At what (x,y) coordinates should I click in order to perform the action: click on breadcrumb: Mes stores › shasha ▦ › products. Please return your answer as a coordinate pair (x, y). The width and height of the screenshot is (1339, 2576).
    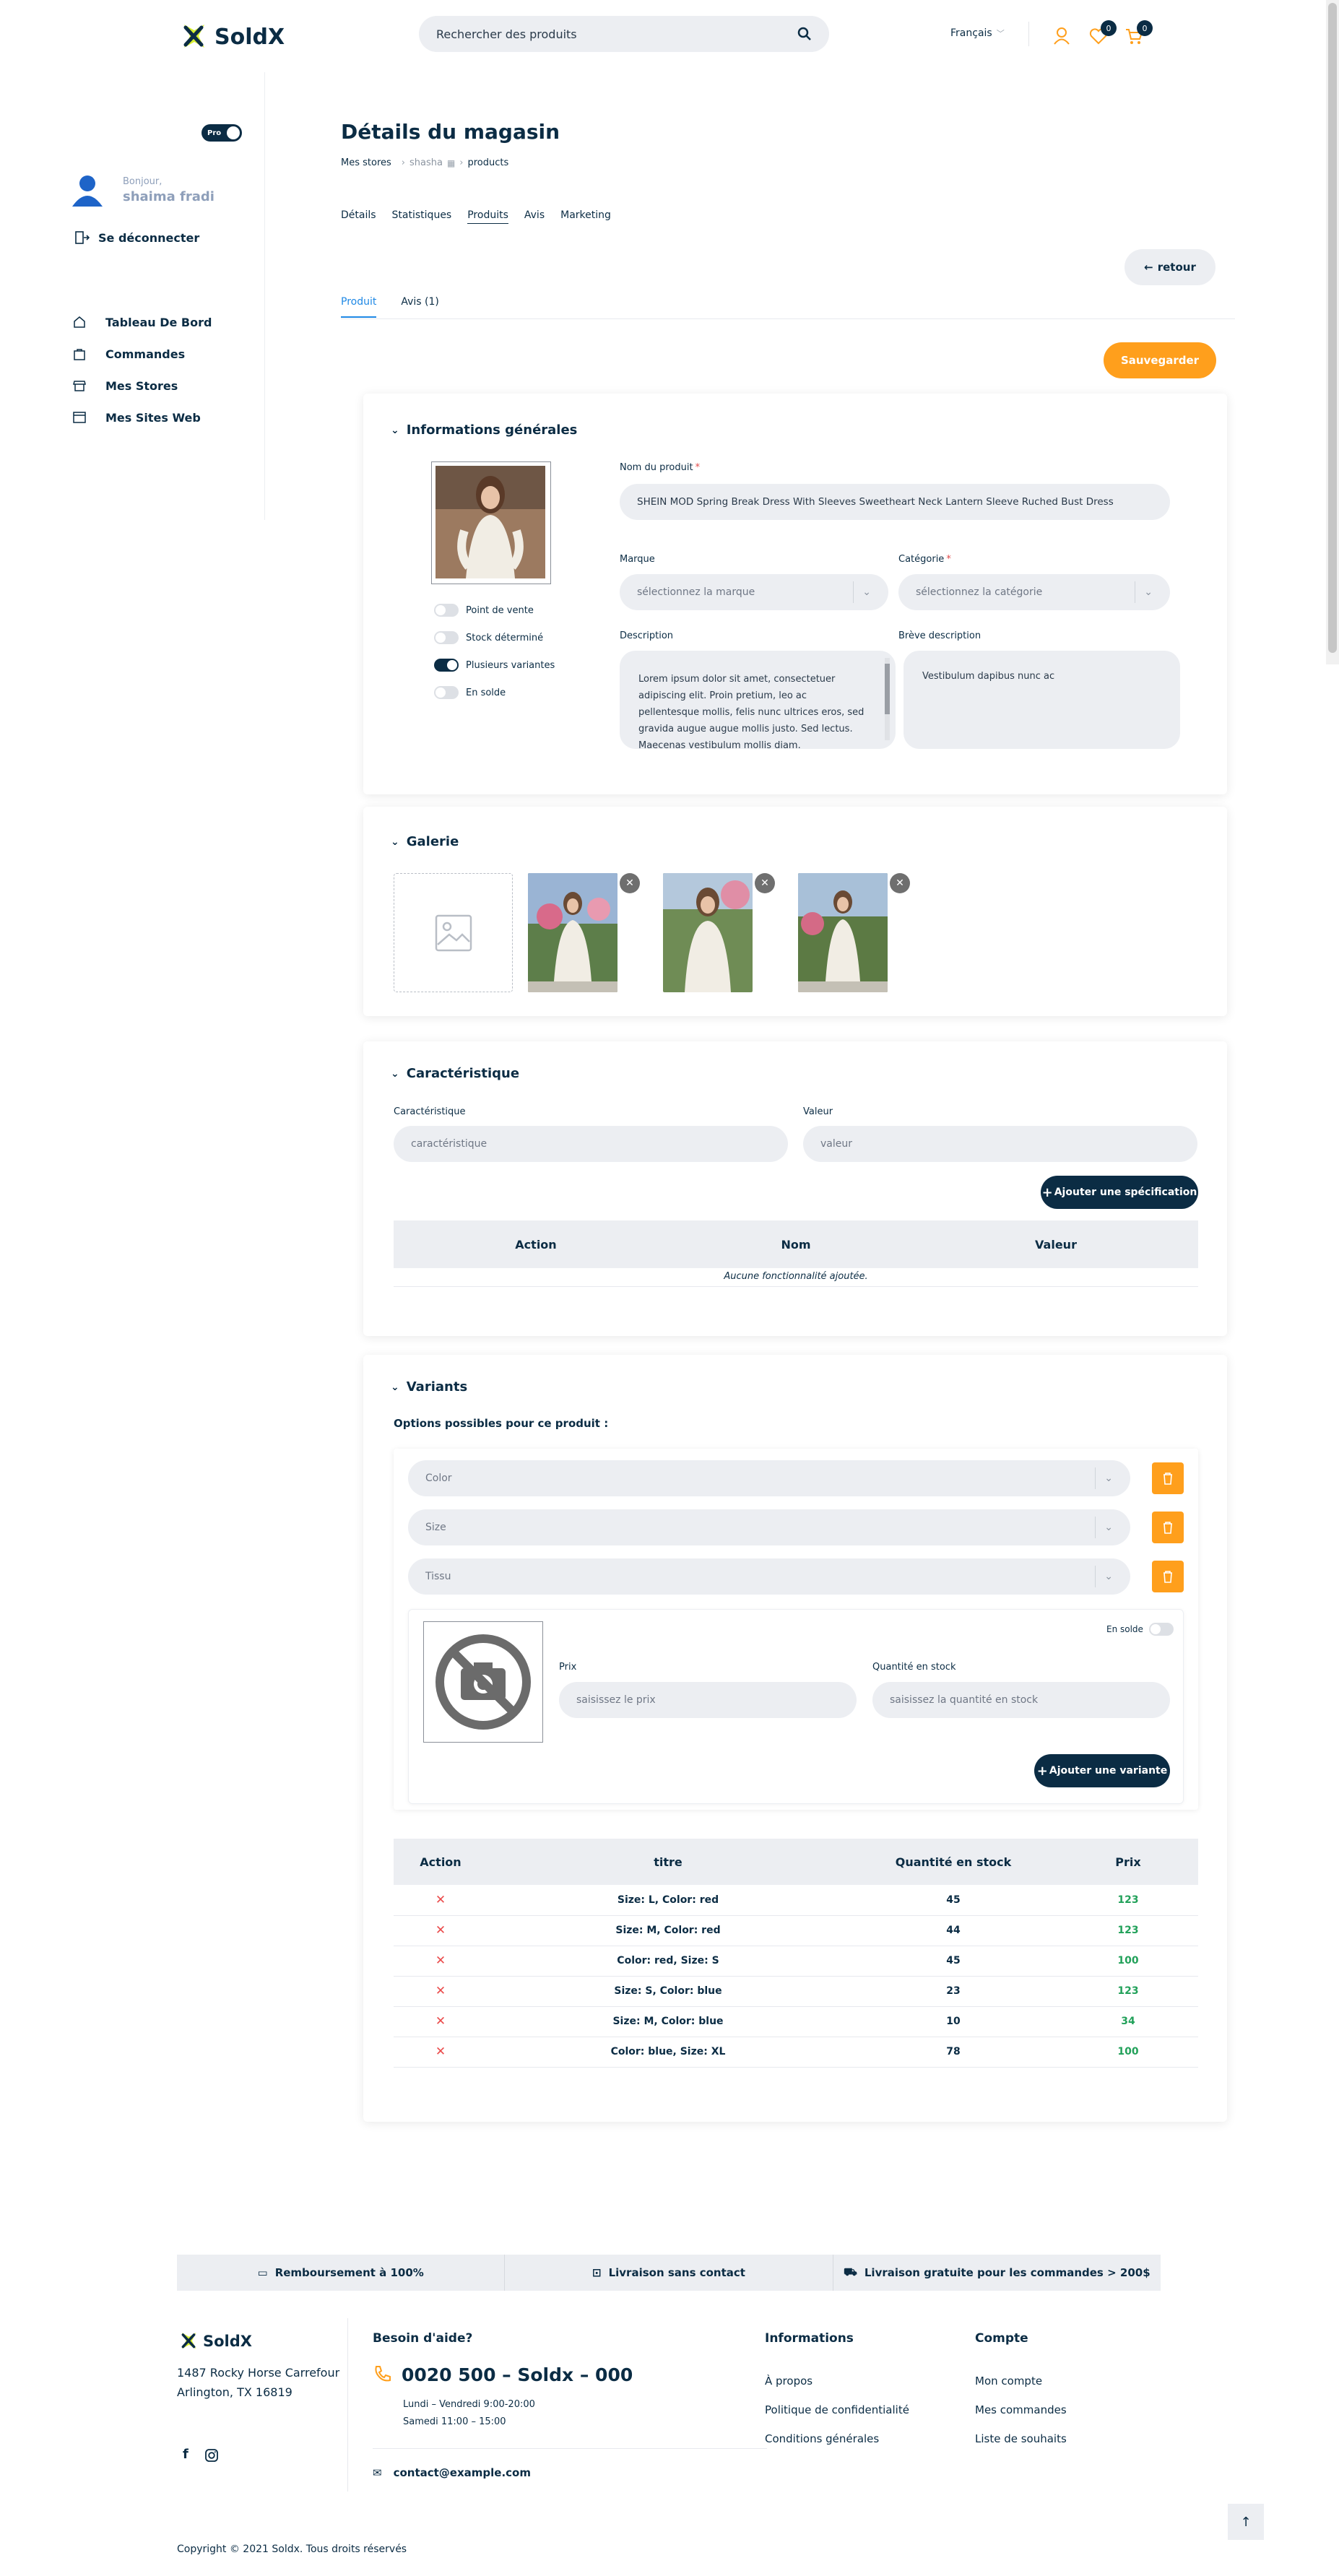
    Looking at the image, I should click on (424, 162).